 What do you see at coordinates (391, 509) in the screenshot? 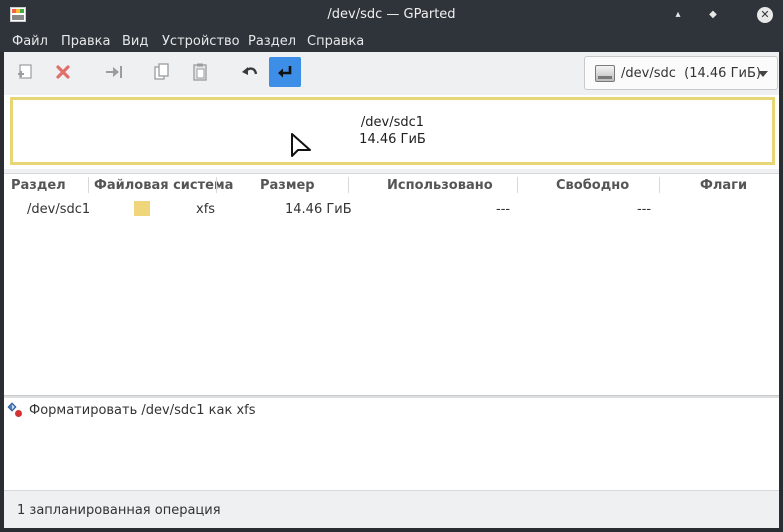
I see `statusbar: 1 запланированная операция` at bounding box center [391, 509].